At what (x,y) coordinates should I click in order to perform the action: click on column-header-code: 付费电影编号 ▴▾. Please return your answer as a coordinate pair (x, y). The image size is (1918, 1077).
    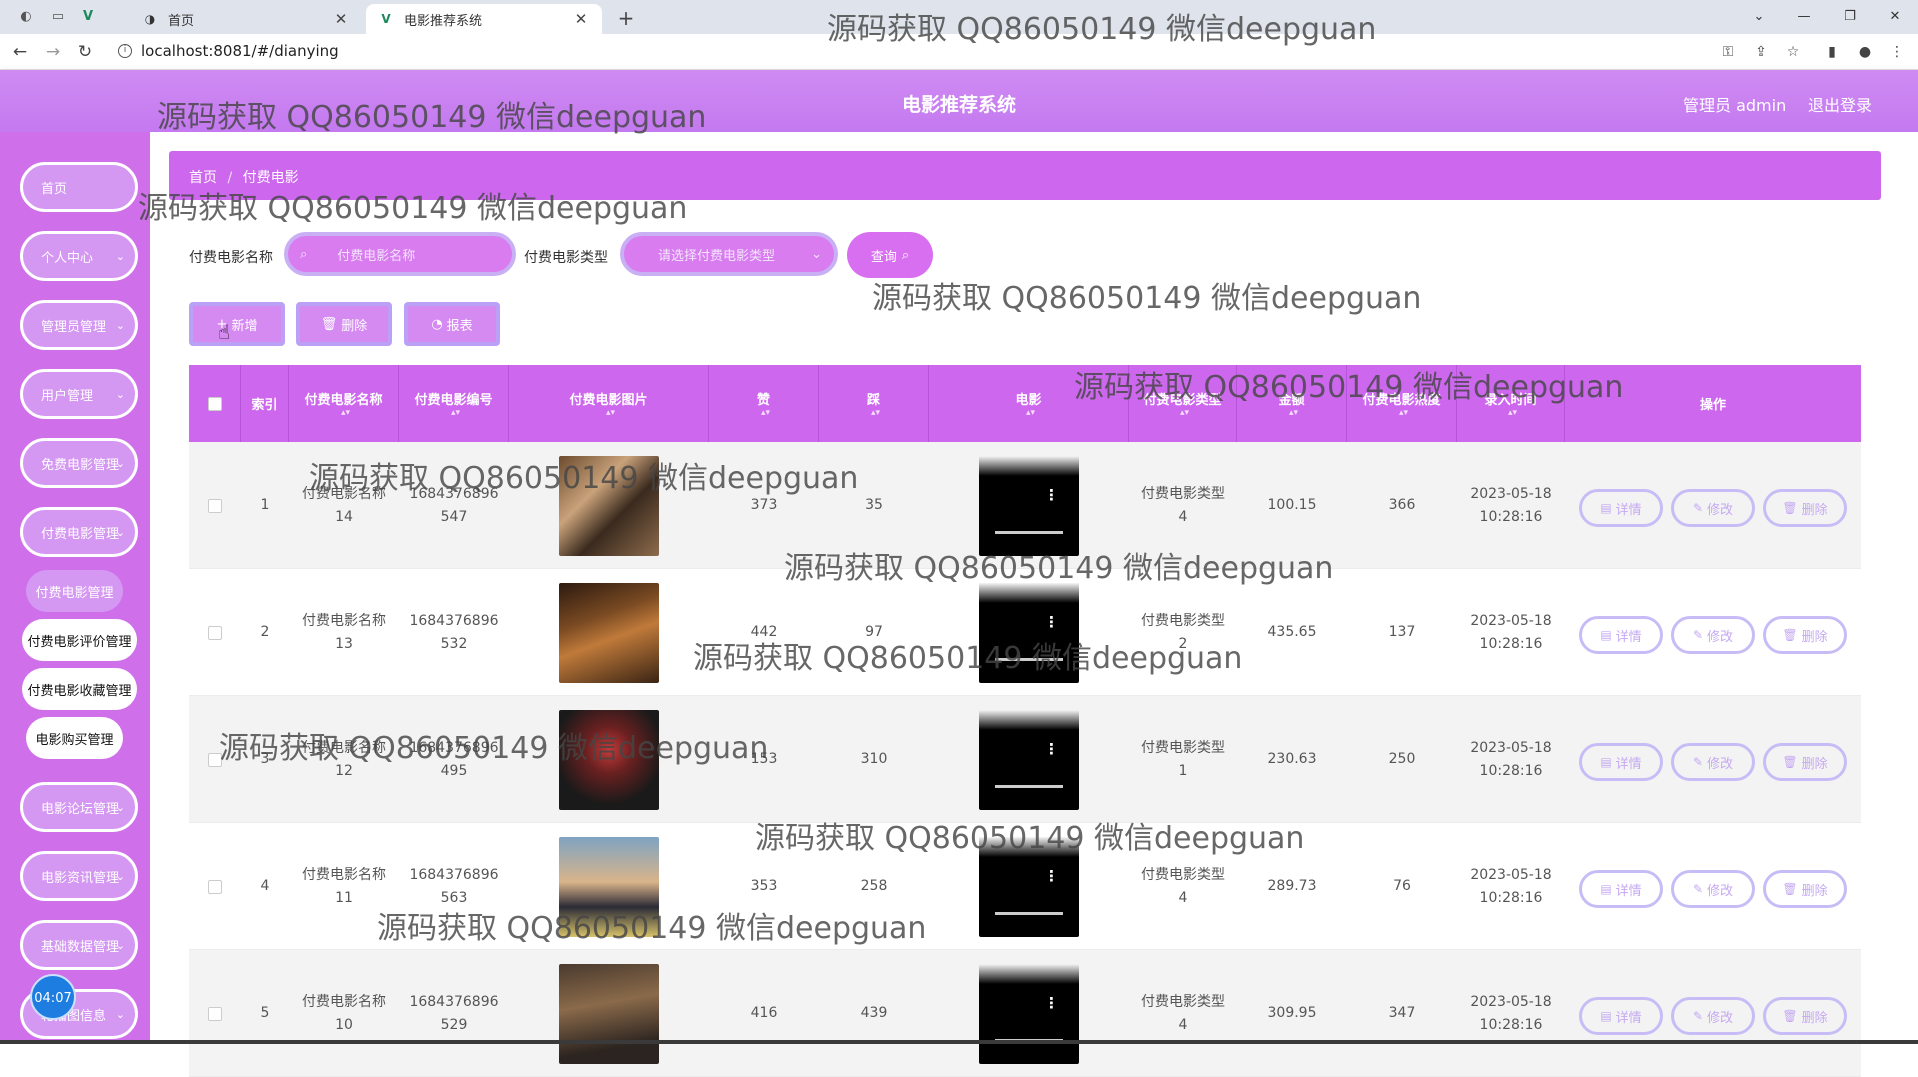
    Looking at the image, I should click on (454, 403).